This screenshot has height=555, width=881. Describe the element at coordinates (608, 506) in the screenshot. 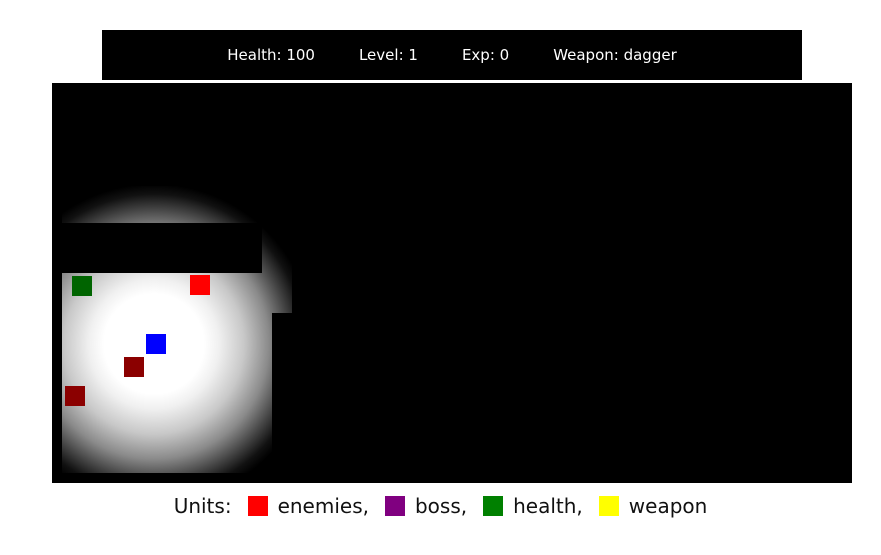

I see `weapon-swatch` at that location.